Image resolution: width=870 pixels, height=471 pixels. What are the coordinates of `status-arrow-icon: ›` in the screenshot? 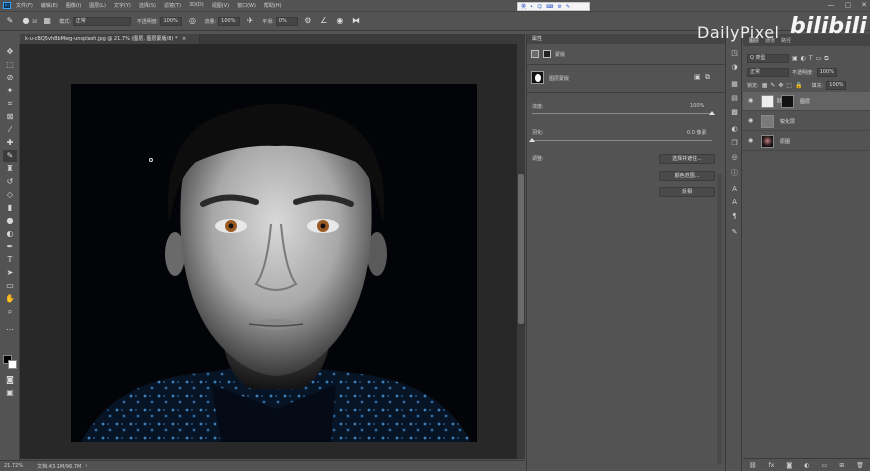 It's located at (86, 466).